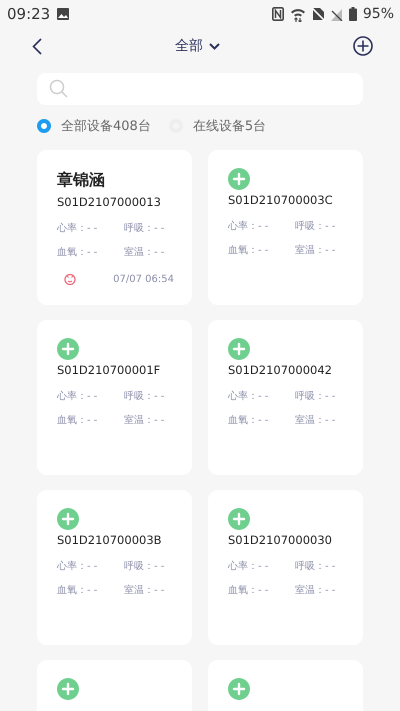 The image size is (400, 711). Describe the element at coordinates (285, 227) in the screenshot. I see `device-card: S01D210700003C 心率：- - 呼吸：- - 血氧：- - 室温：- -` at that location.